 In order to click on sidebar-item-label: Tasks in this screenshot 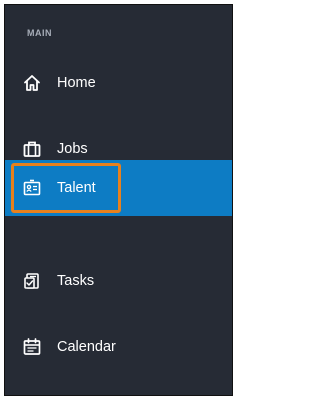, I will do `click(76, 281)`.